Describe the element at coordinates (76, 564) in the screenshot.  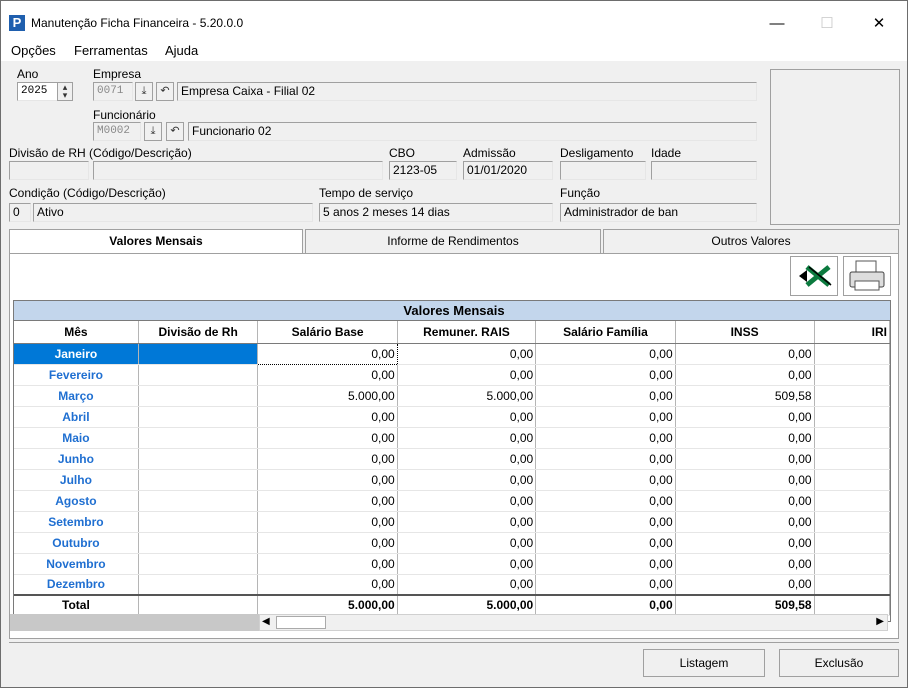
I see `month-cell: Novembro` at that location.